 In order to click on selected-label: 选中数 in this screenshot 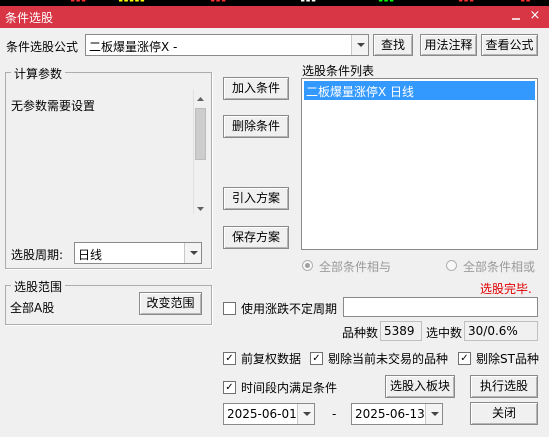, I will do `click(444, 333)`.